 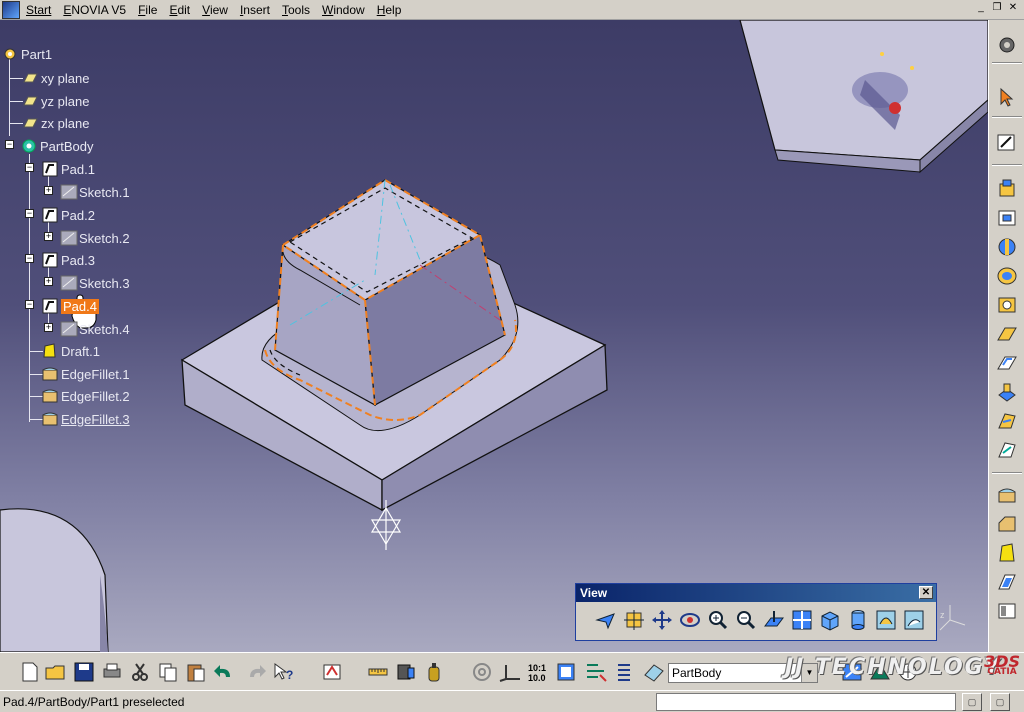 I want to click on tree-node-pad3: Pad.3, so click(x=68, y=260).